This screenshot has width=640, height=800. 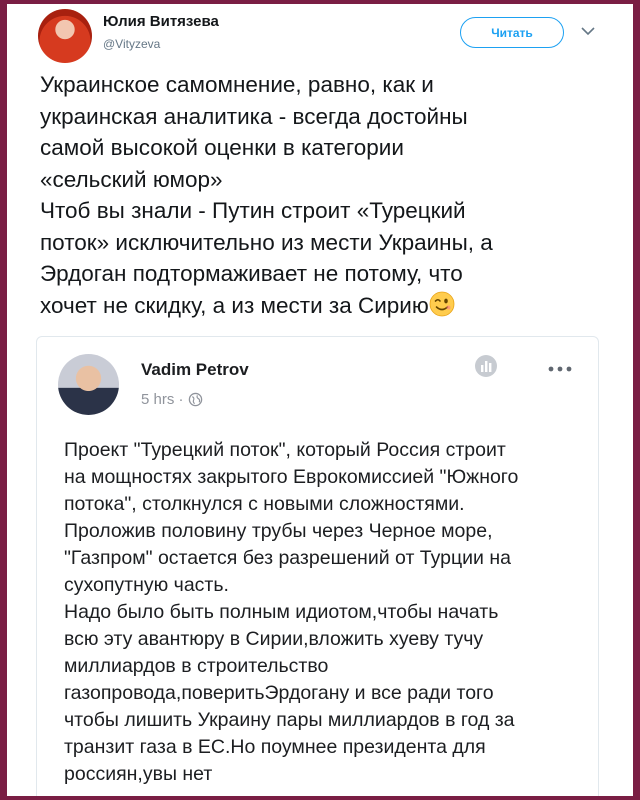 What do you see at coordinates (254, 116) in the screenshot?
I see `tweet-text-line: украинская аналитика - всегда достойны` at bounding box center [254, 116].